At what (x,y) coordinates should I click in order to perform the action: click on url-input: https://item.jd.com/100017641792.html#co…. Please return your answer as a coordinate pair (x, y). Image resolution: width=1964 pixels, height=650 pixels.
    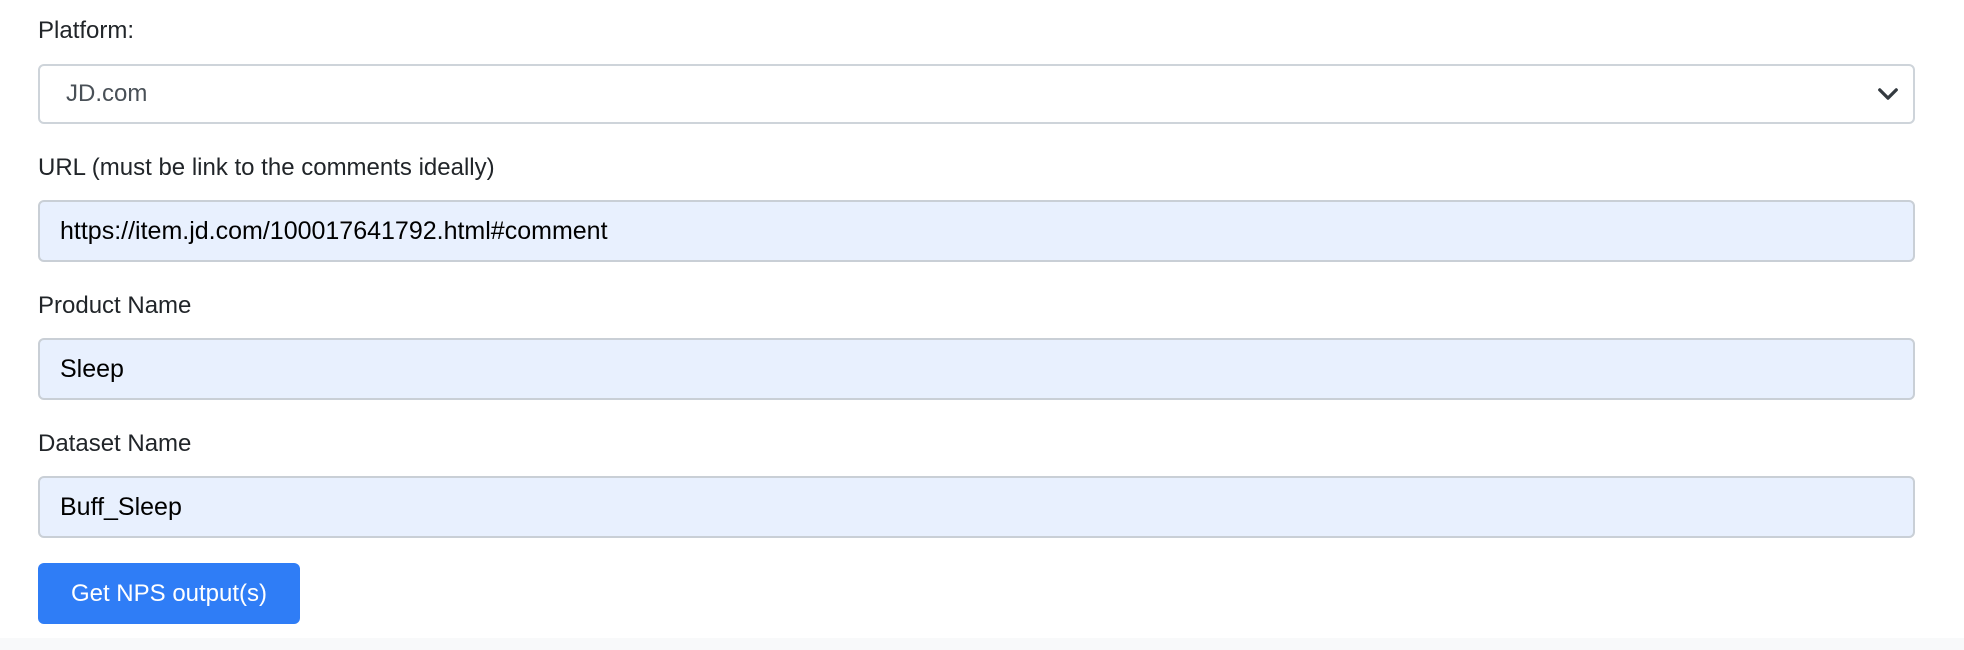
    Looking at the image, I should click on (976, 231).